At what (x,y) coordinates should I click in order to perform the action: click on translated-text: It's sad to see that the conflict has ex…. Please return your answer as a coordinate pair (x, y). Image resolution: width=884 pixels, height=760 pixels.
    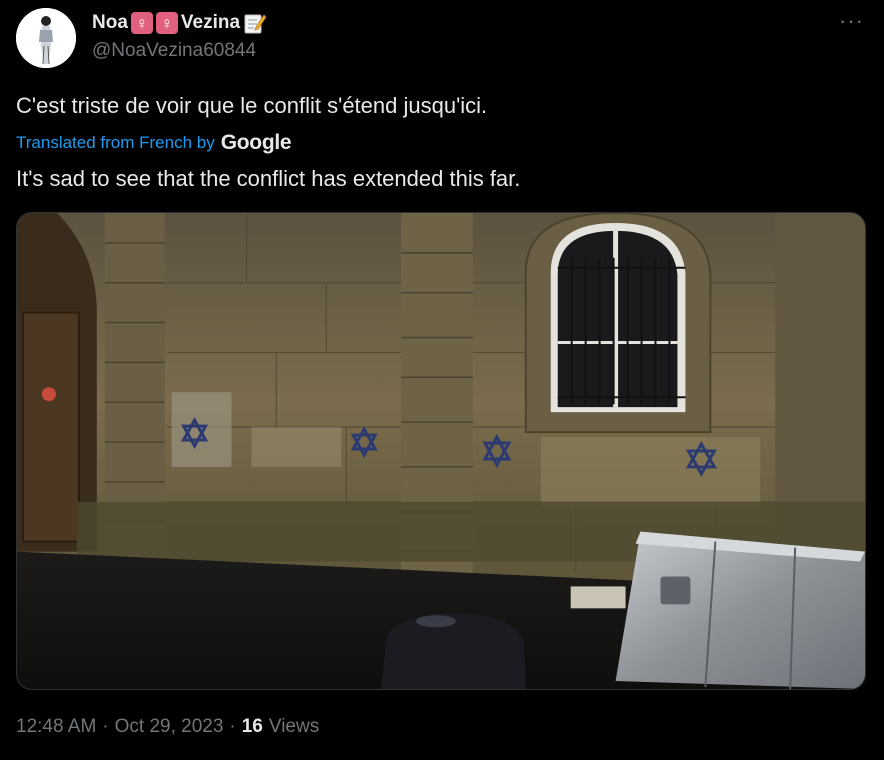
    Looking at the image, I should click on (268, 178).